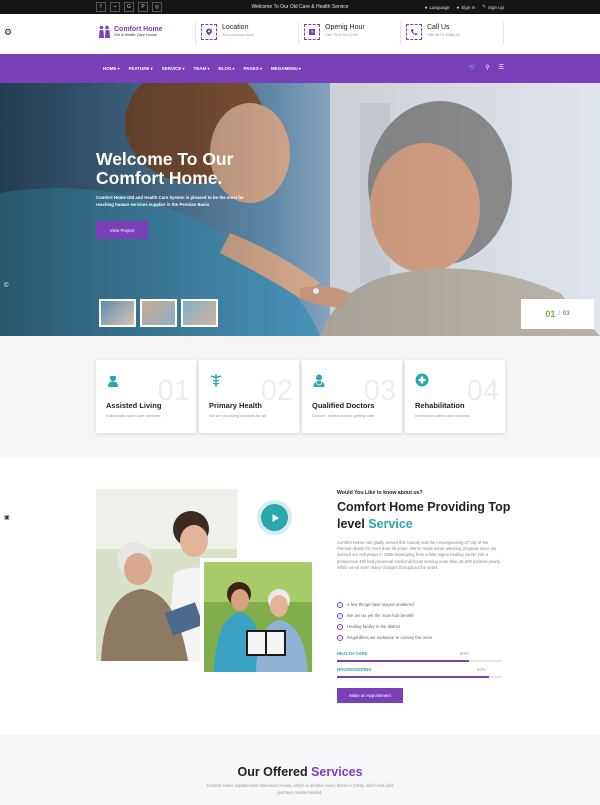 The height and width of the screenshot is (805, 600). I want to click on map-pin-icon, so click(209, 32).